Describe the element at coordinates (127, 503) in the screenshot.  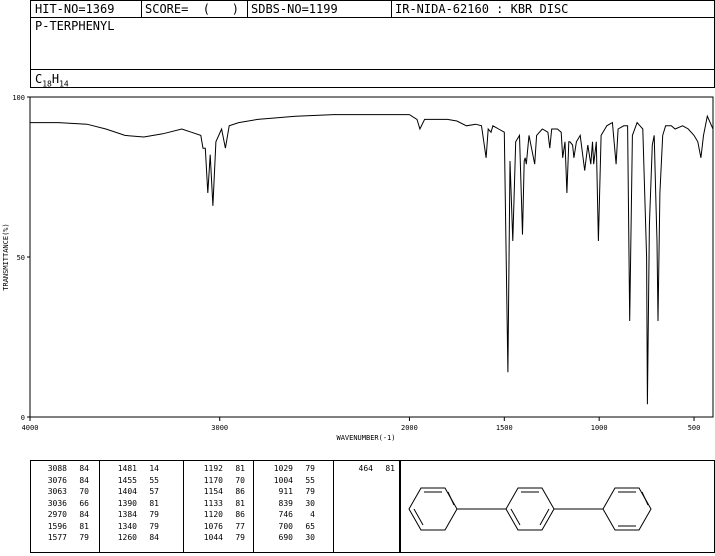
I see `peak-wavenumber: 1390` at that location.